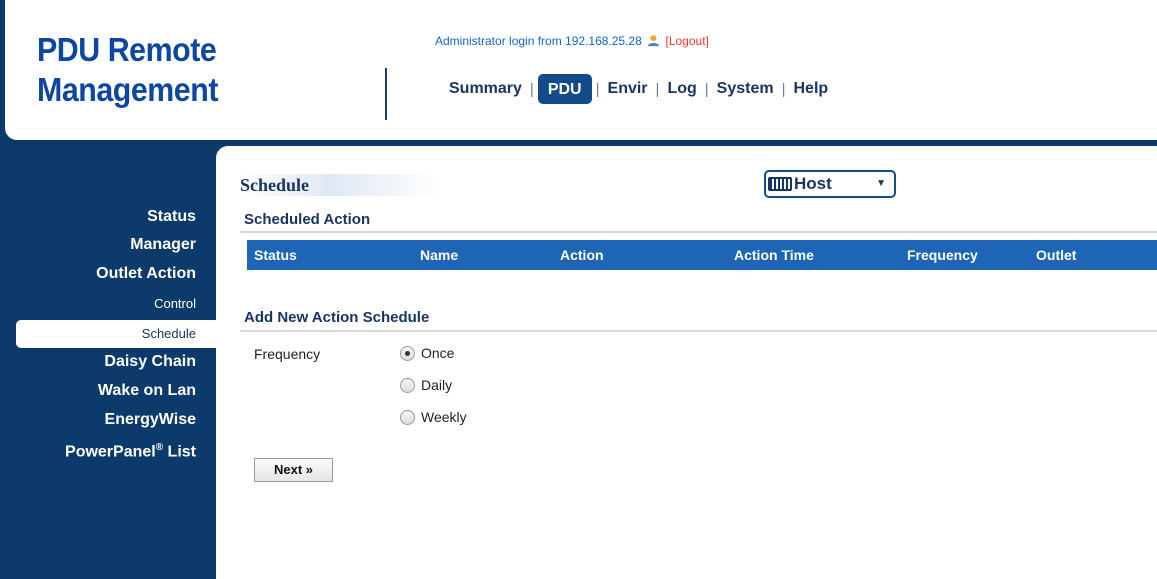  Describe the element at coordinates (942, 255) in the screenshot. I see `col-frequency: Frequency` at that location.